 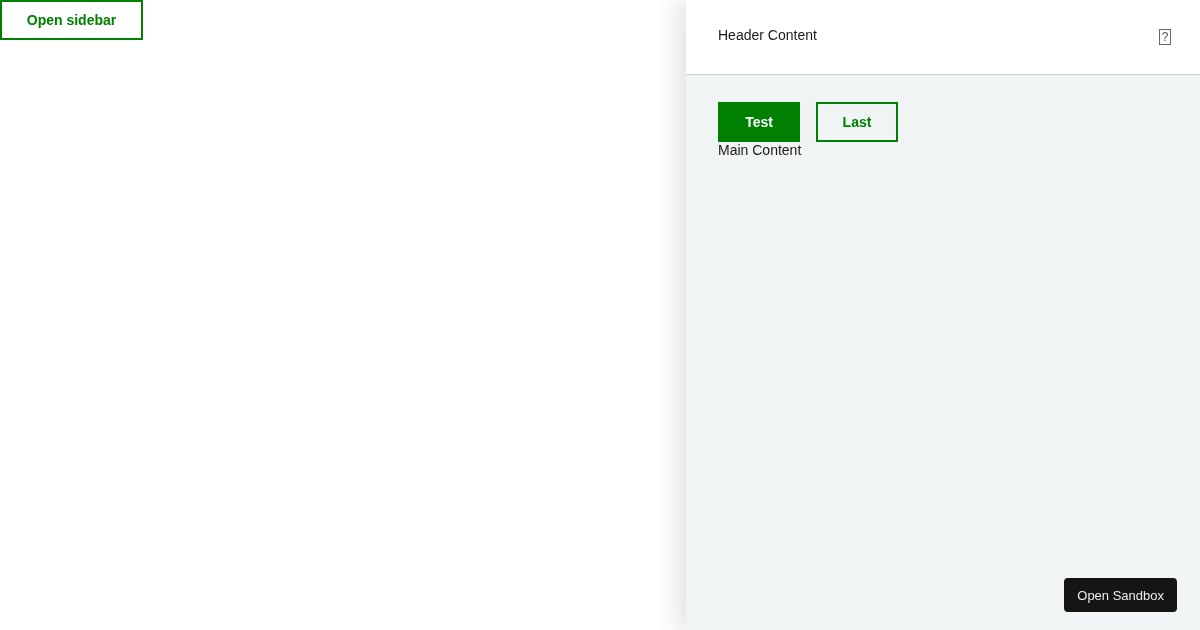 I want to click on help-icon: ?, so click(x=1165, y=37).